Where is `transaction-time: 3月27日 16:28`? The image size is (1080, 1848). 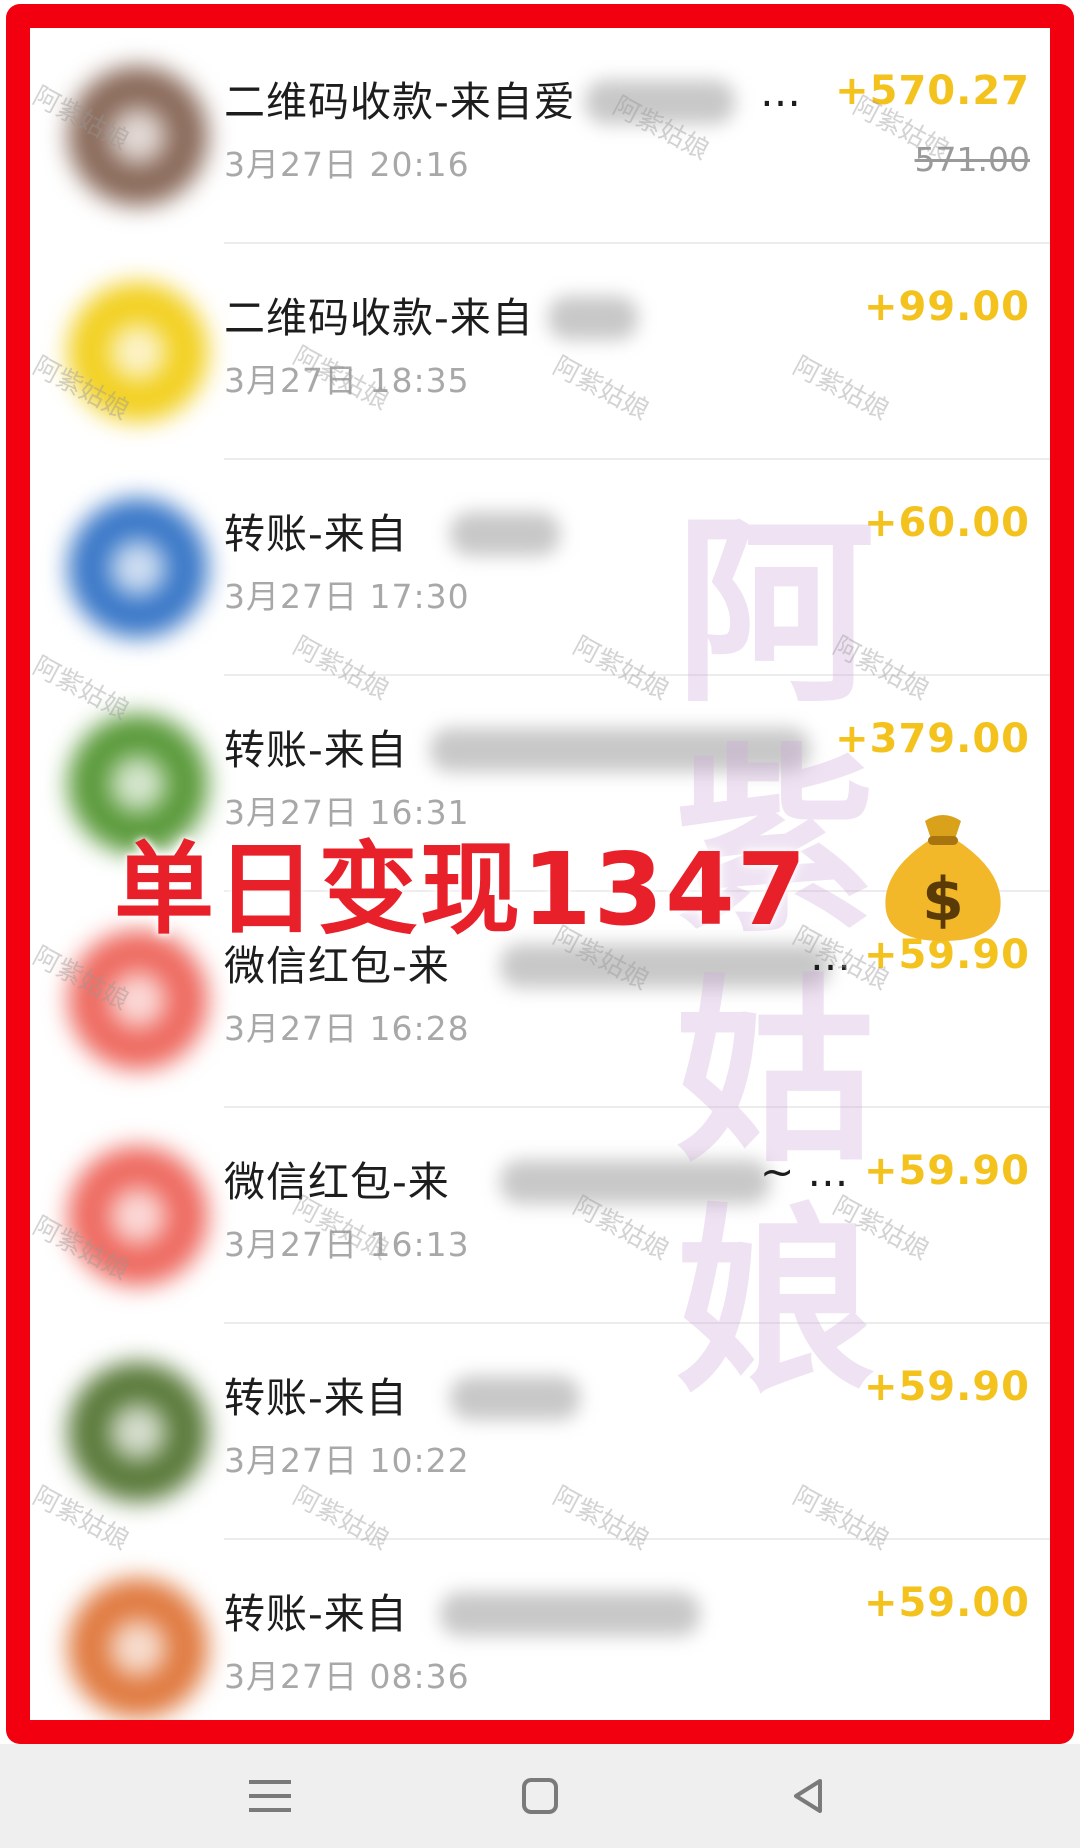 transaction-time: 3月27日 16:28 is located at coordinates (347, 1028).